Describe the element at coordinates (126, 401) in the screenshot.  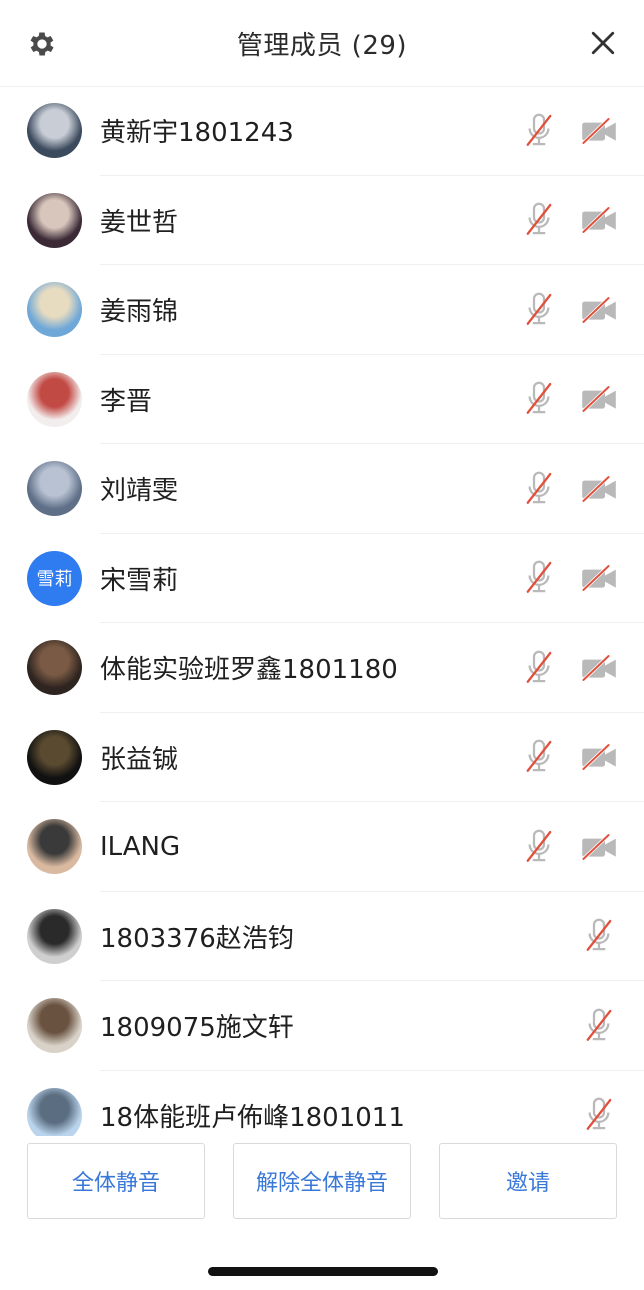
I see `member-name: 李晋` at that location.